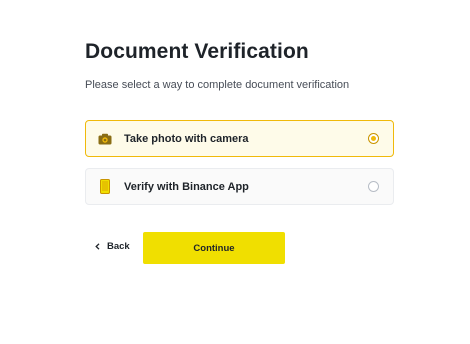  What do you see at coordinates (214, 248) in the screenshot?
I see `continue-button: Continue` at bounding box center [214, 248].